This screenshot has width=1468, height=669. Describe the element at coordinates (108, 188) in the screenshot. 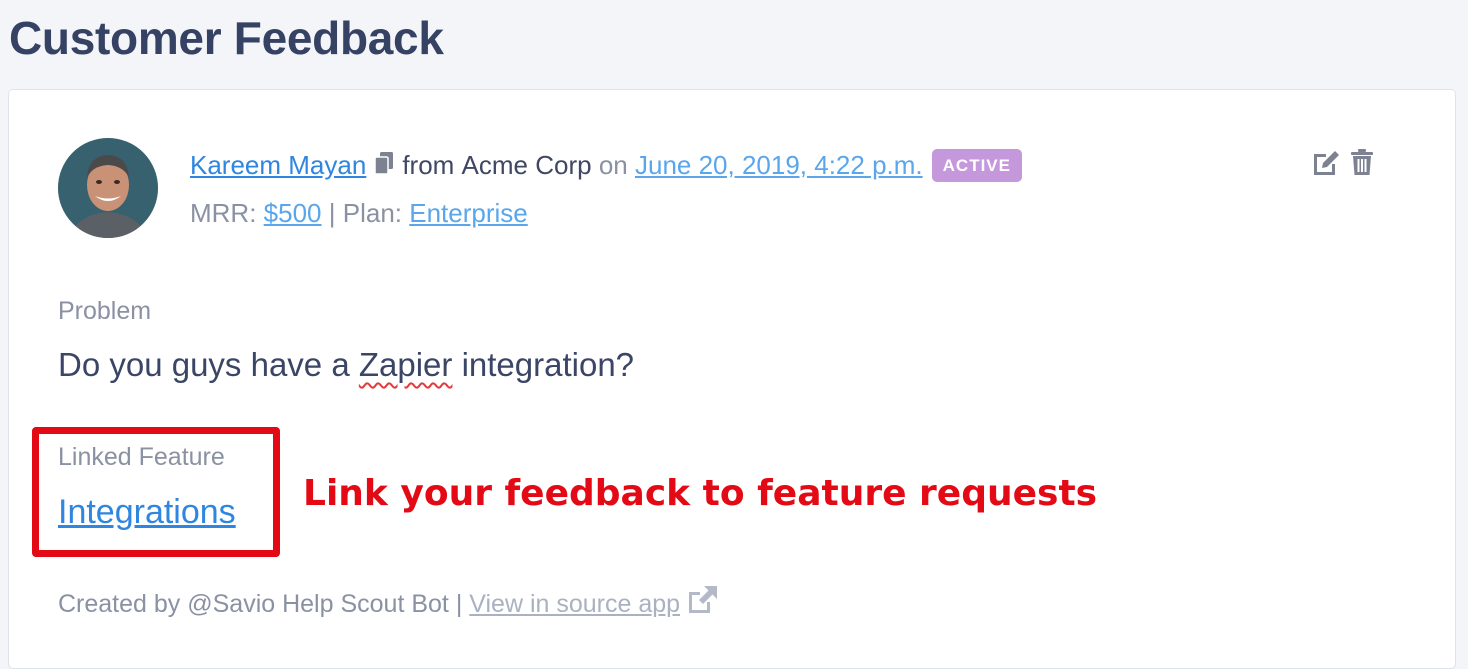

I see `avatar` at that location.